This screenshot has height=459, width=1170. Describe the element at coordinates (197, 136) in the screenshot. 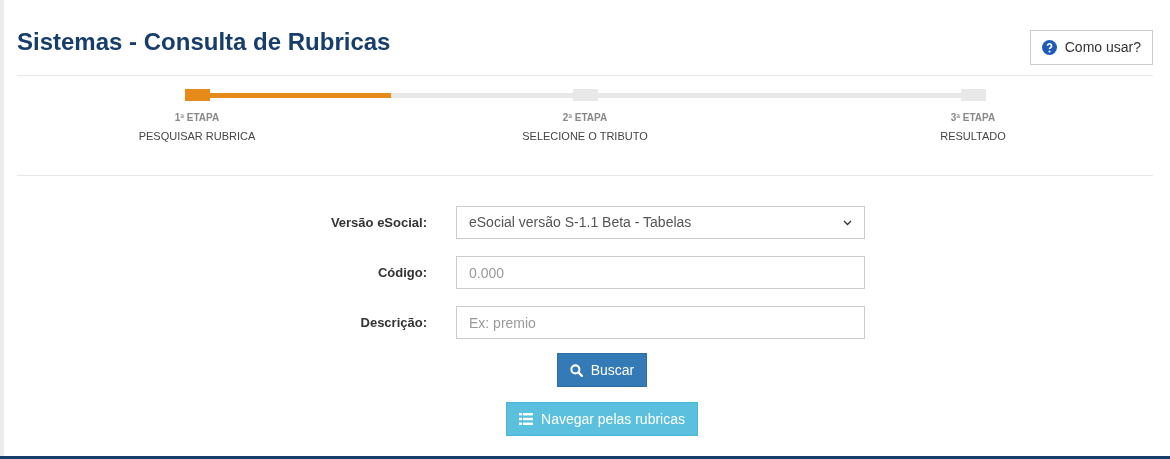

I see `step-label: PESQUISAR RUBRICA` at that location.